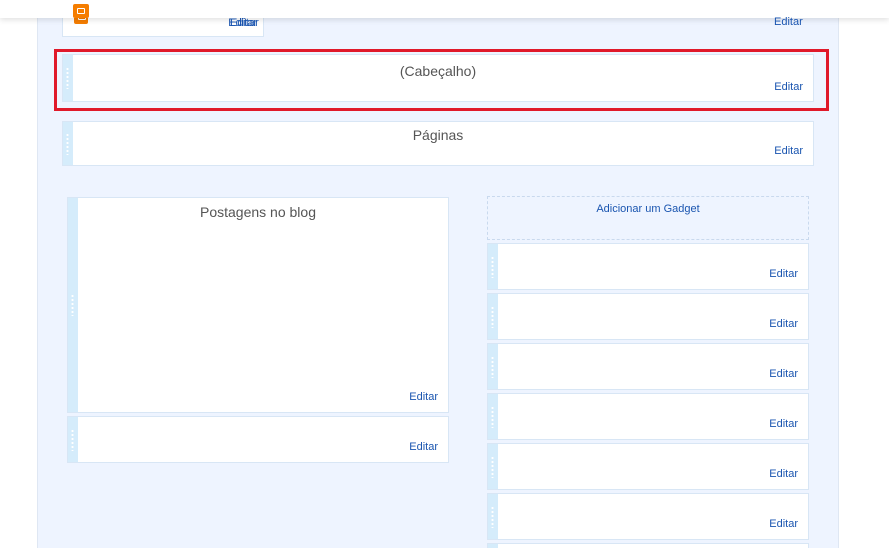 The height and width of the screenshot is (548, 889). I want to click on add-gadget-label: Adicionar um Gadget, so click(647, 209).